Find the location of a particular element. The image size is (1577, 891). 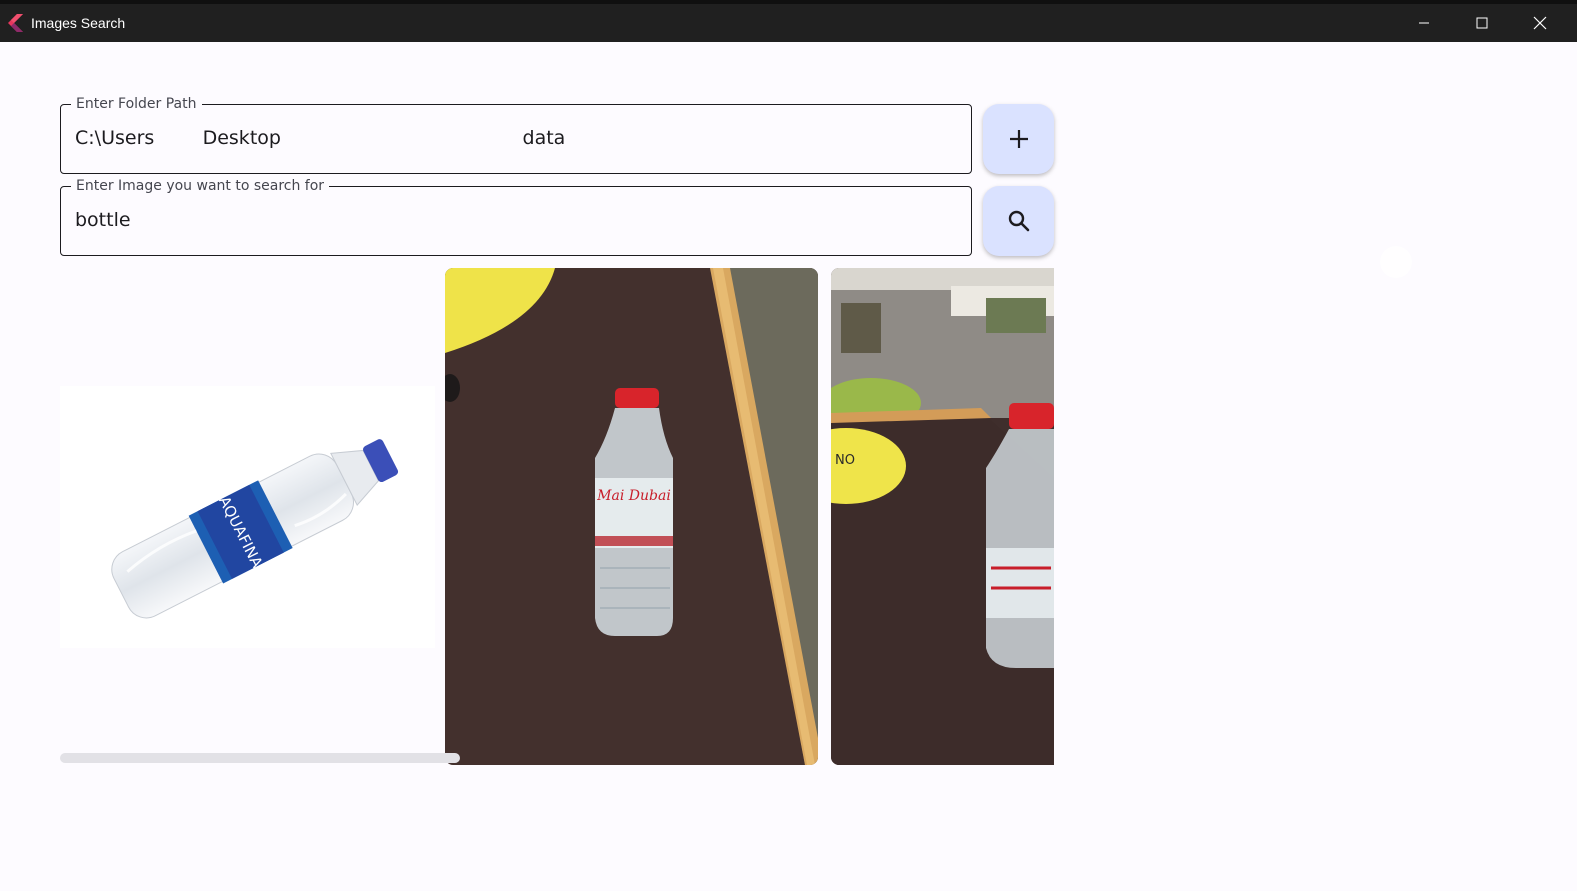

desk-bottle-image: Mai Dubai is located at coordinates (631, 516).